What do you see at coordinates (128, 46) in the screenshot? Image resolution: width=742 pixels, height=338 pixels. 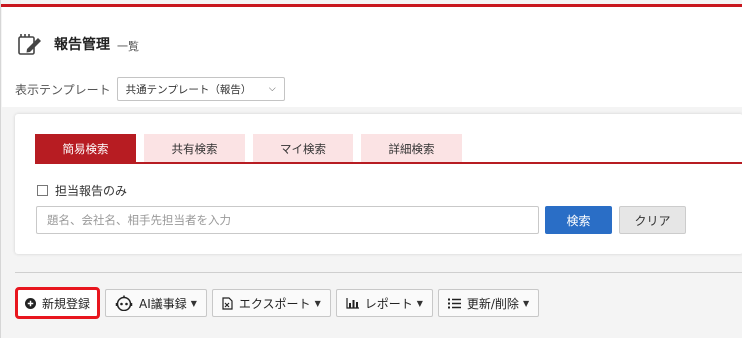 I see `page-subtitle: 一覧` at bounding box center [128, 46].